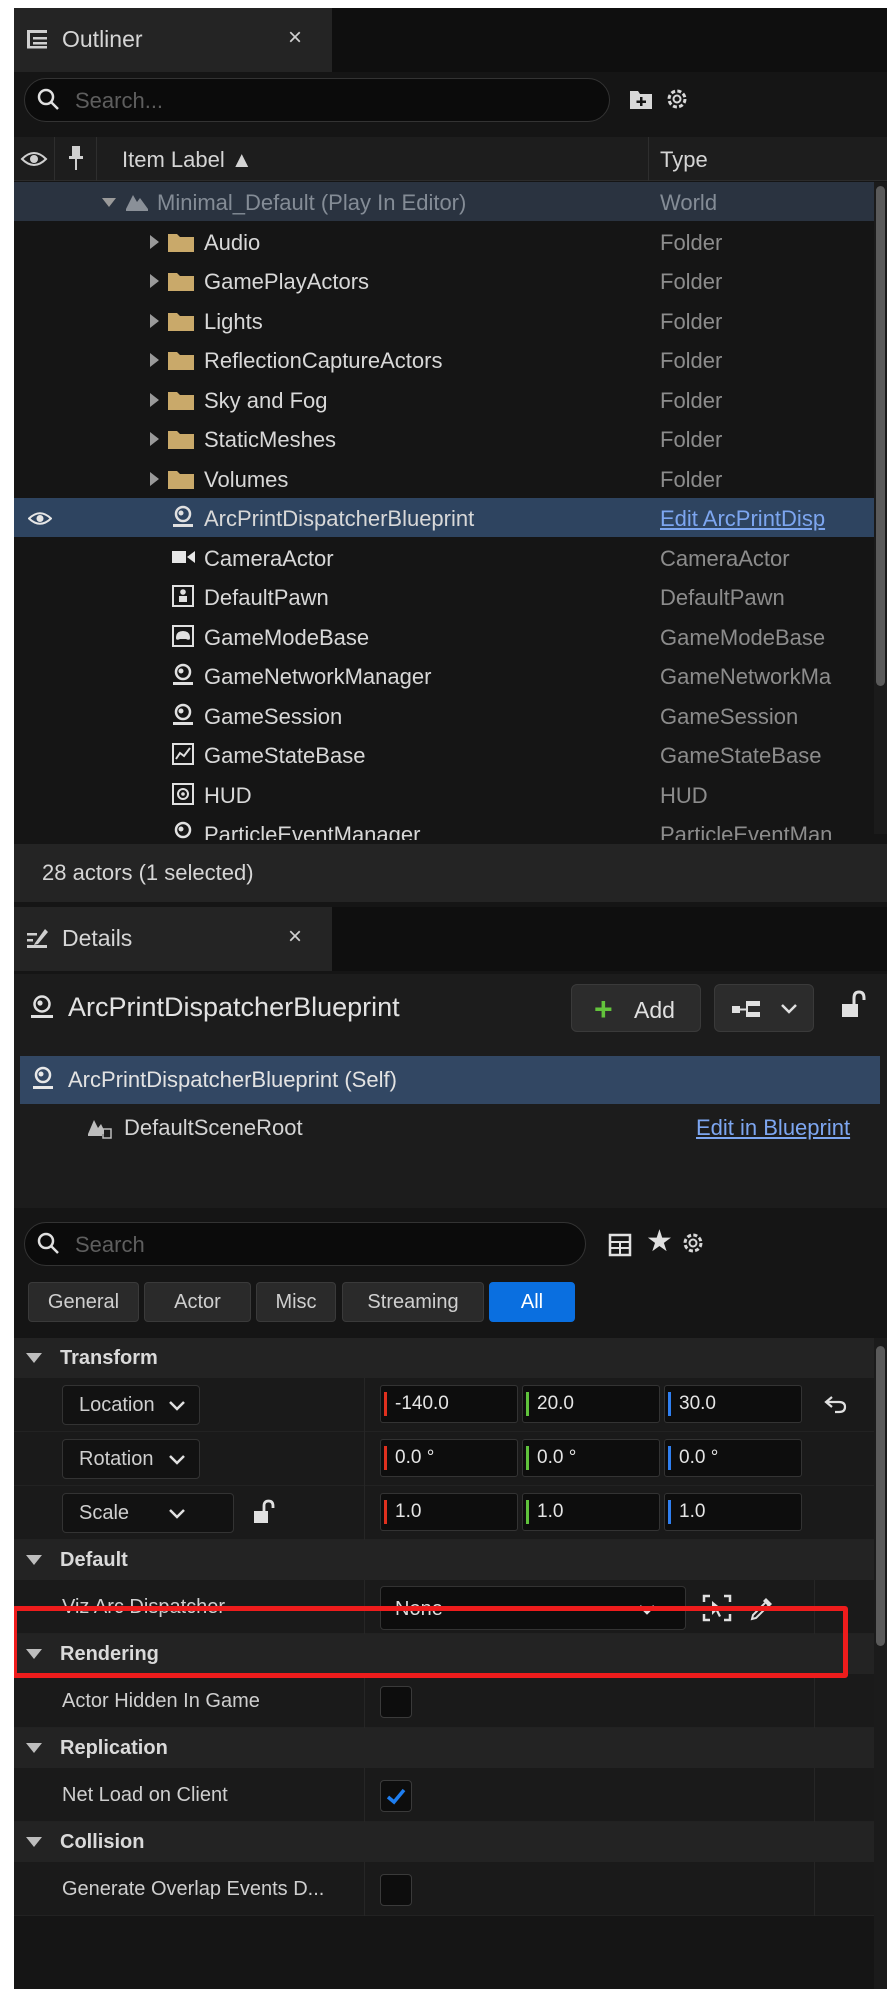  What do you see at coordinates (296, 1302) in the screenshot?
I see `filter-misc-button: Misc` at bounding box center [296, 1302].